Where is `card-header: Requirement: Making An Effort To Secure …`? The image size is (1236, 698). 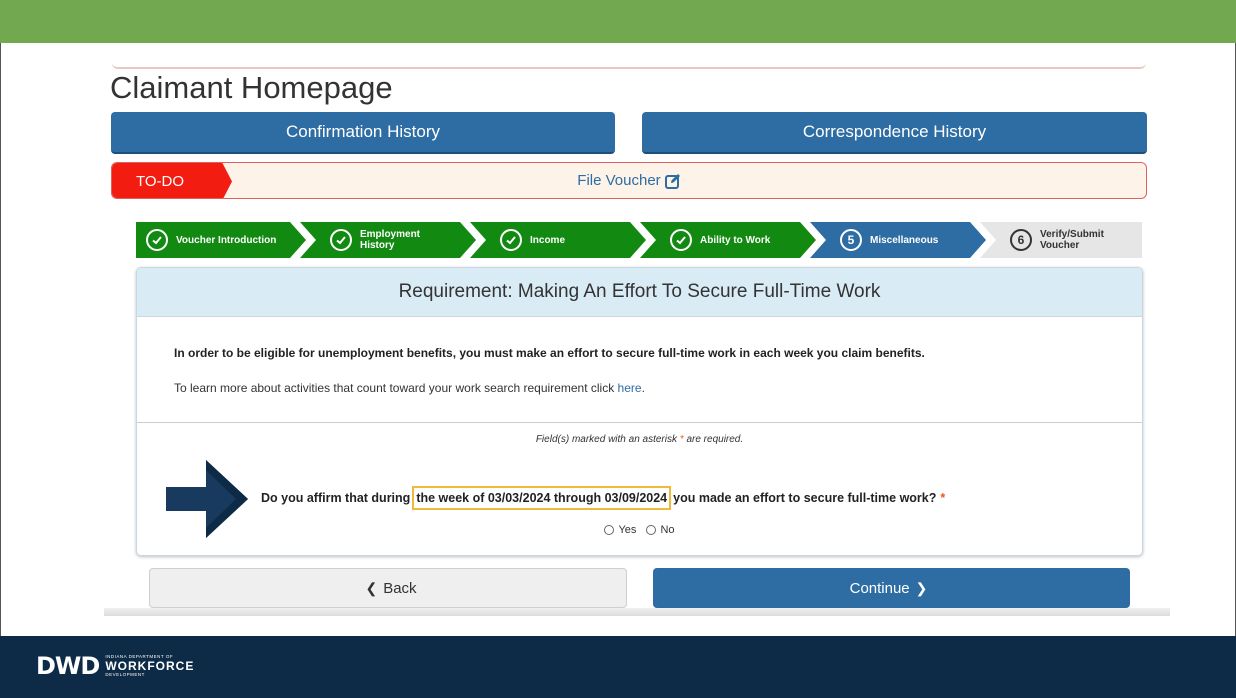 card-header: Requirement: Making An Effort To Secure … is located at coordinates (639, 292).